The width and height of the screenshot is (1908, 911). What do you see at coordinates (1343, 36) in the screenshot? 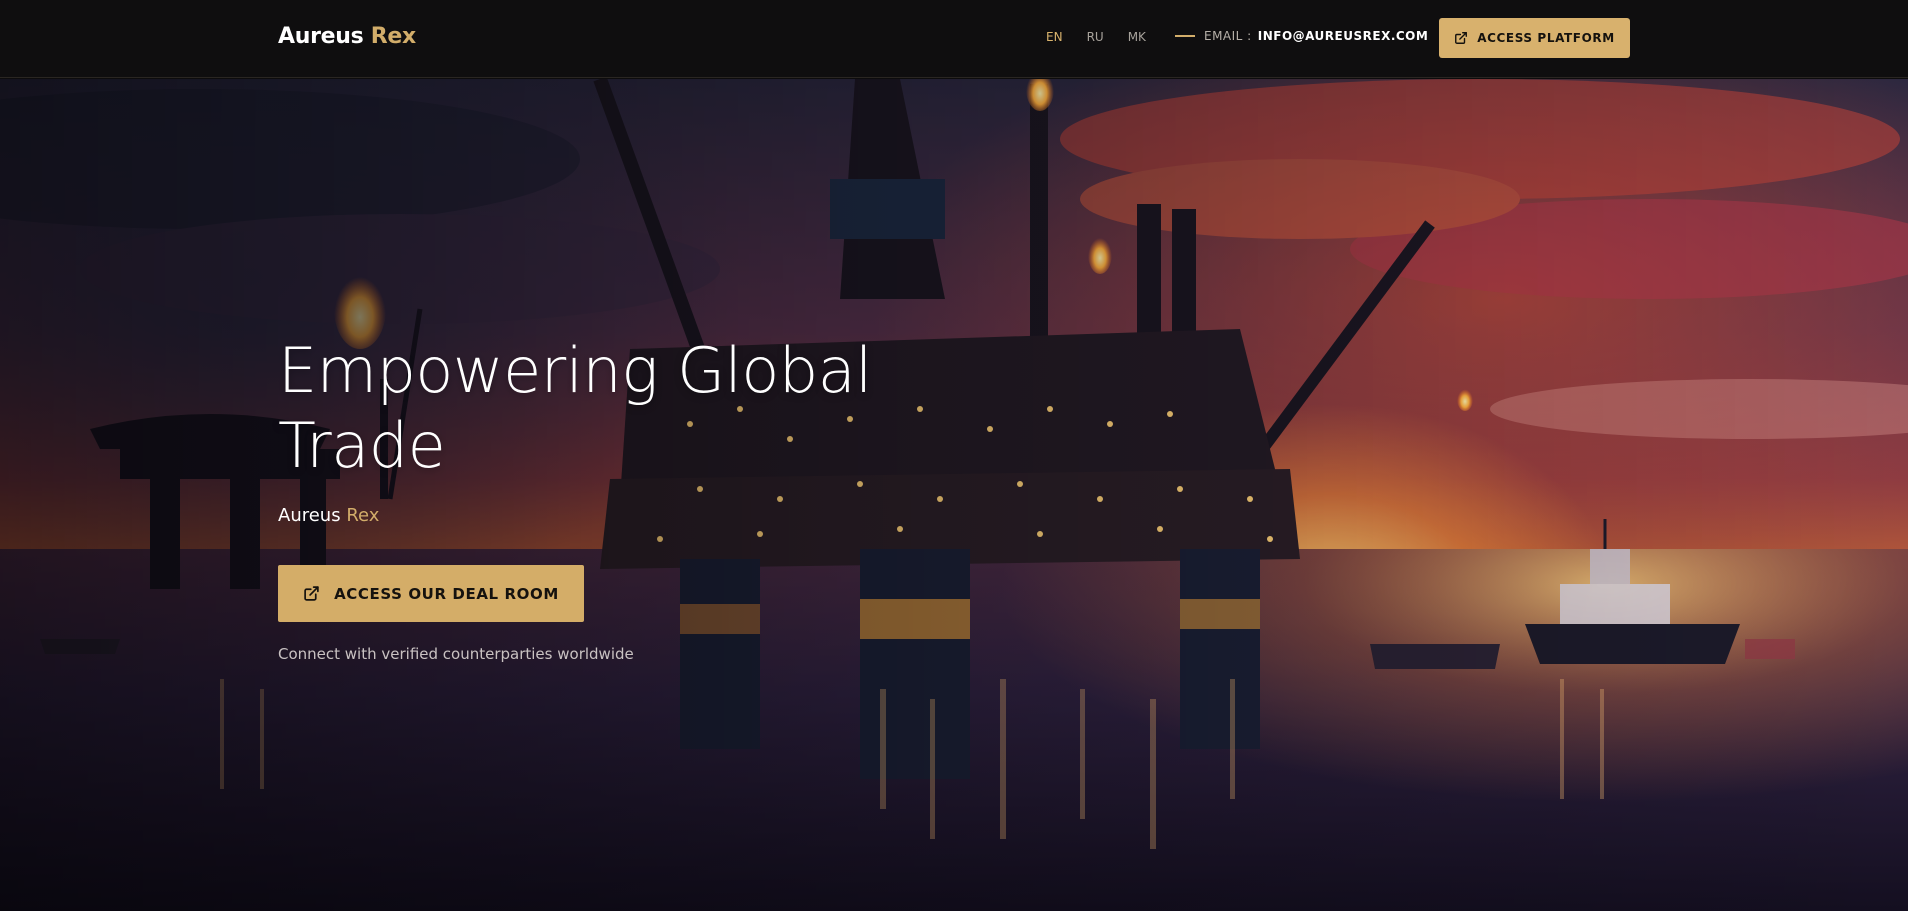
I see `email-link: INFO@AUREUSREX.COM` at bounding box center [1343, 36].